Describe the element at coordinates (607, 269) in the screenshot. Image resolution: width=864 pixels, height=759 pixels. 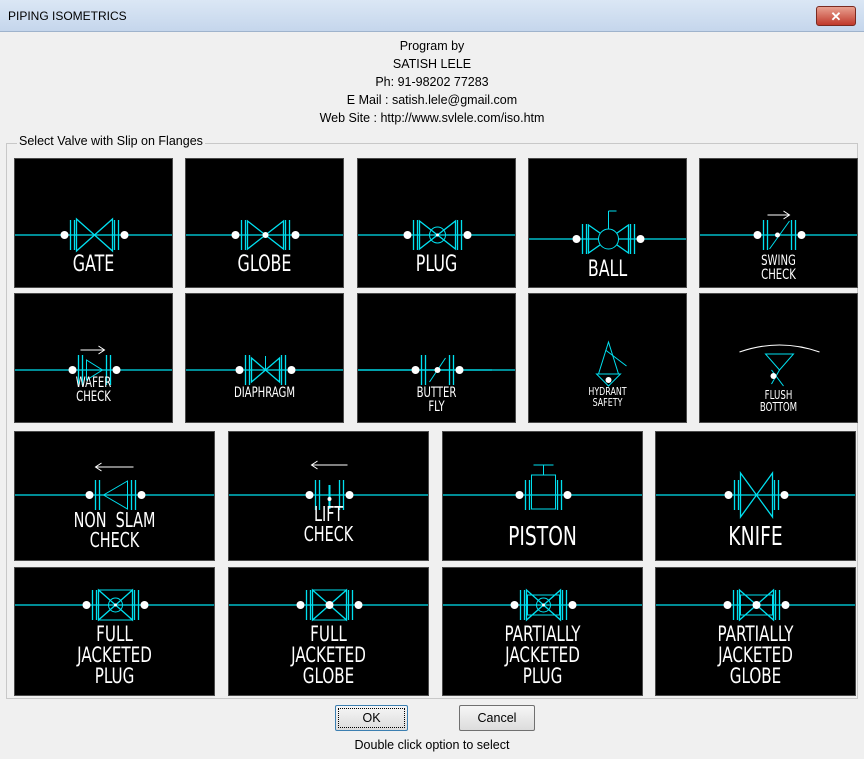
I see `valve-option-label: BALL` at that location.